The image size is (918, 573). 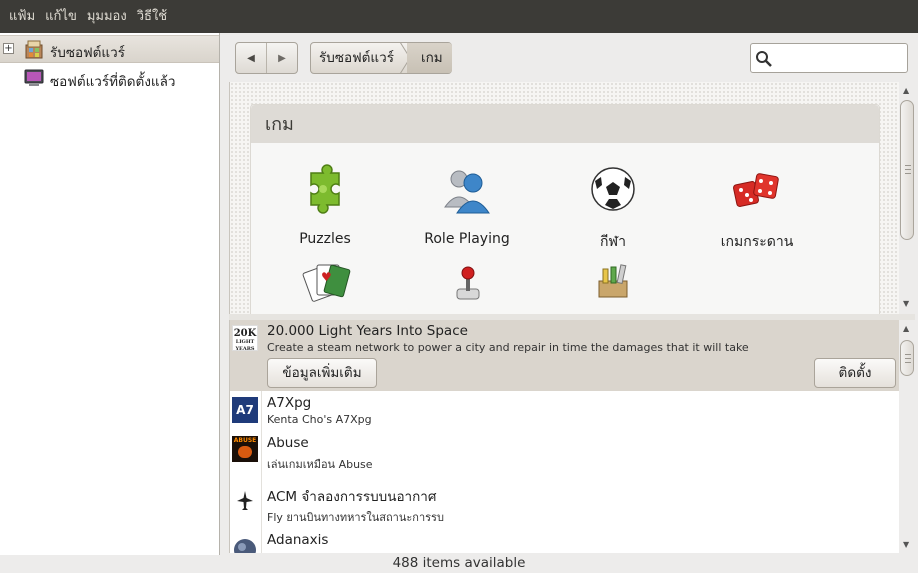 What do you see at coordinates (22, 16) in the screenshot?
I see `menu-file: แฟ้ม` at bounding box center [22, 16].